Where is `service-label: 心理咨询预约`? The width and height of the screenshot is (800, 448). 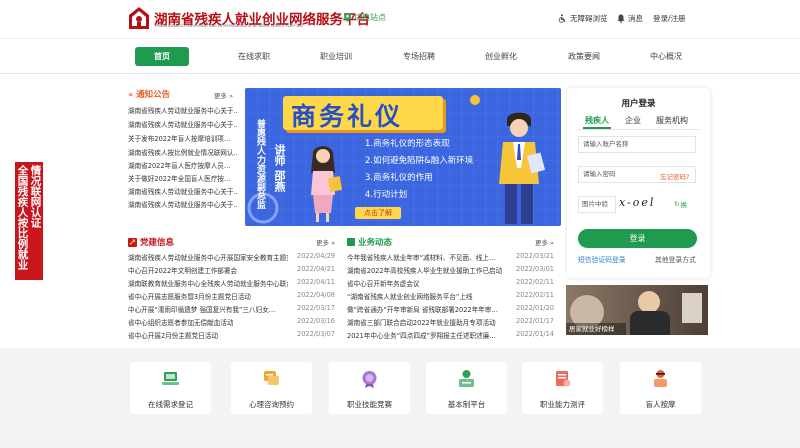 service-label: 心理咨询预约 is located at coordinates (271, 404).